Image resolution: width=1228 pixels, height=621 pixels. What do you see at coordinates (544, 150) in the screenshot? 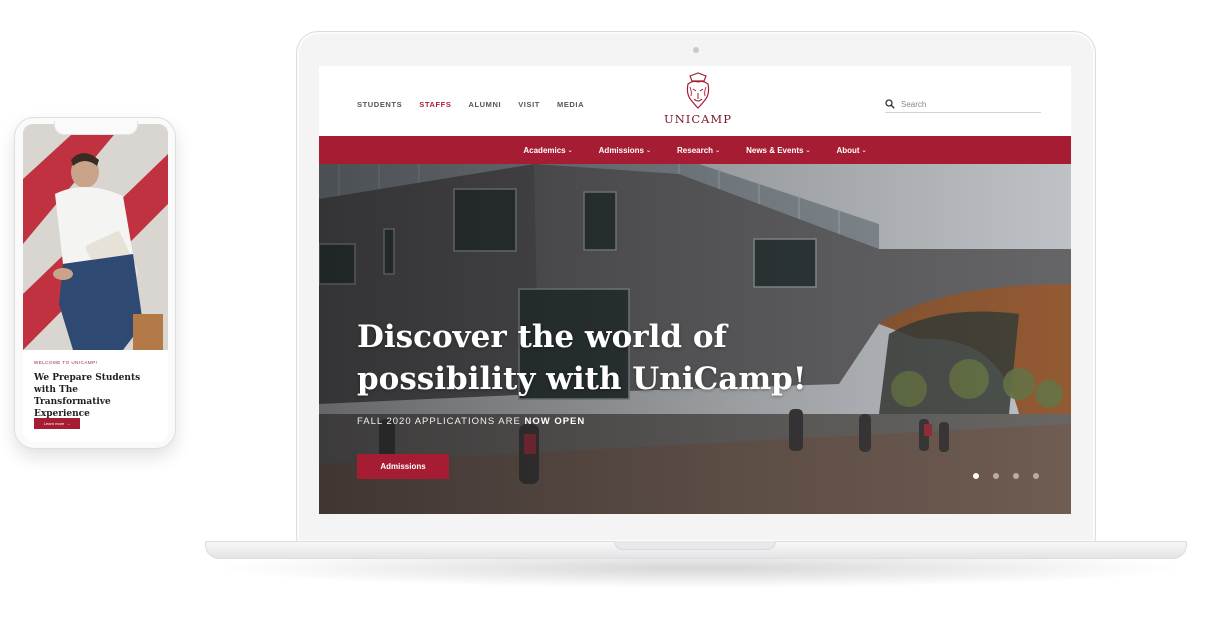
I see `nav-item-label: Academics` at bounding box center [544, 150].